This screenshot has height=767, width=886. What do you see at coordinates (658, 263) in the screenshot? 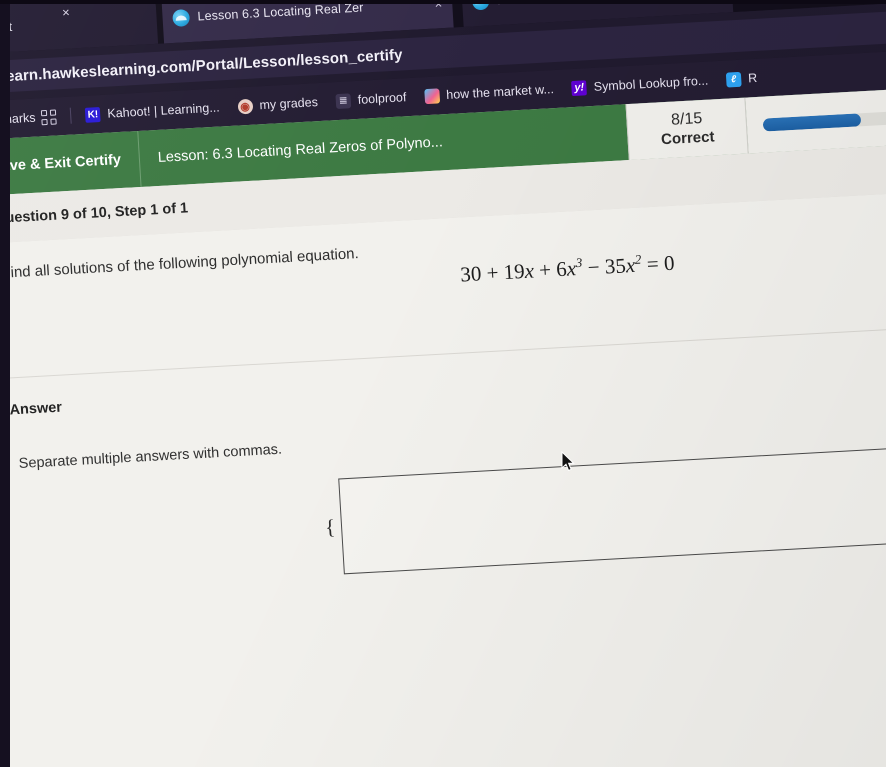
I see `equation-term-4: = 0` at bounding box center [658, 263].